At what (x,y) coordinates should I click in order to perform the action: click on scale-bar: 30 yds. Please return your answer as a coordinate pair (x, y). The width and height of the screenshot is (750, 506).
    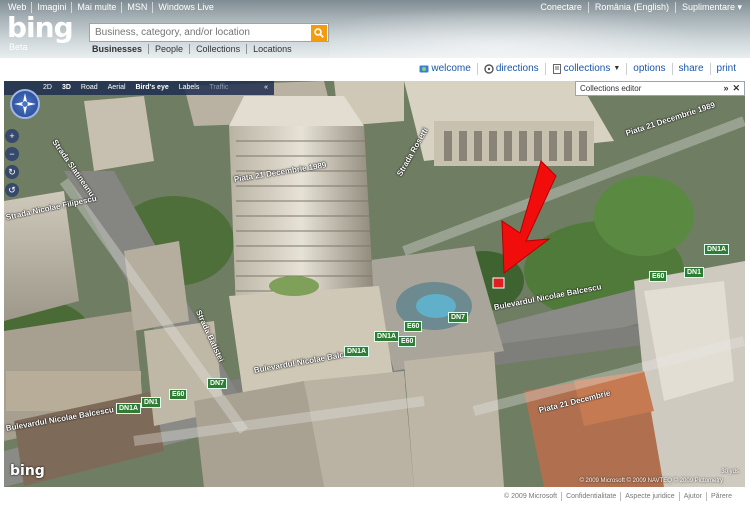
    Looking at the image, I should click on (730, 472).